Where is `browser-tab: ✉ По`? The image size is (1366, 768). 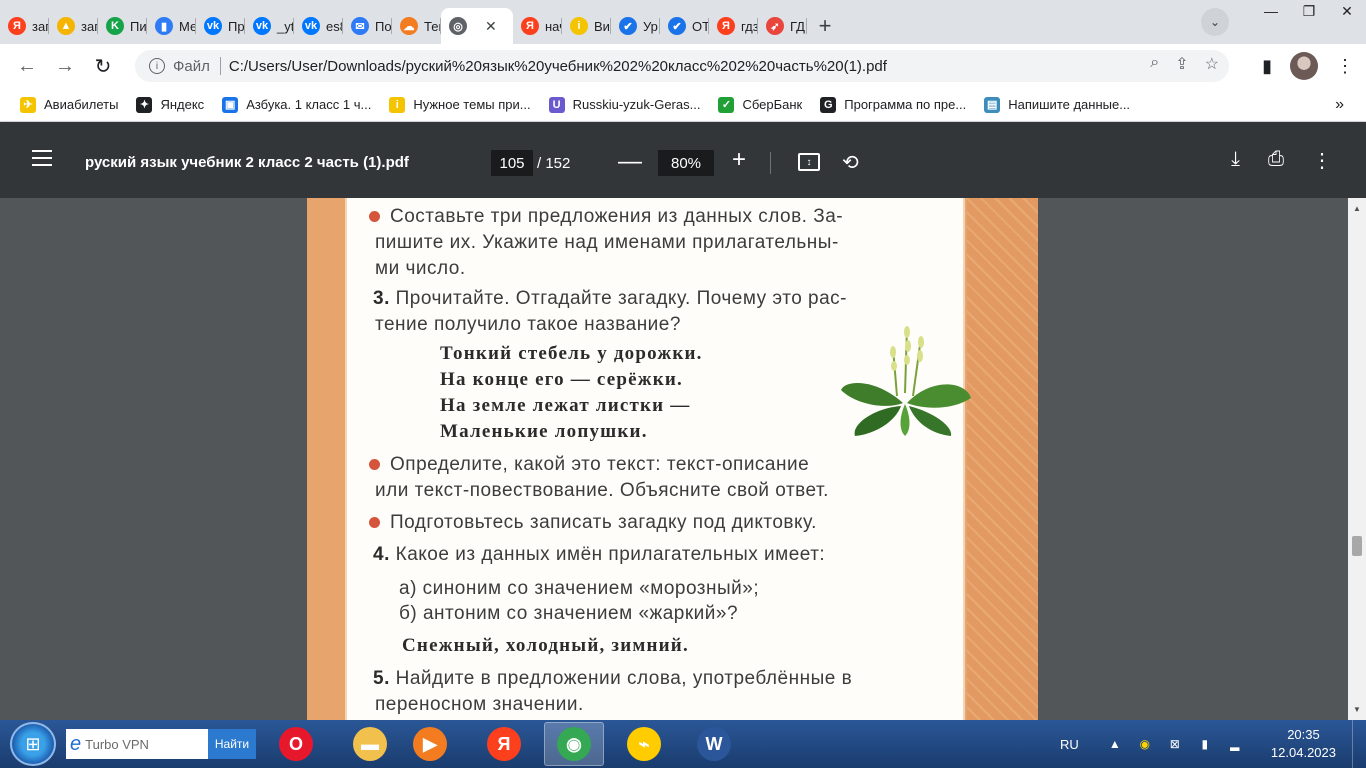
browser-tab: ✉ По is located at coordinates (367, 26).